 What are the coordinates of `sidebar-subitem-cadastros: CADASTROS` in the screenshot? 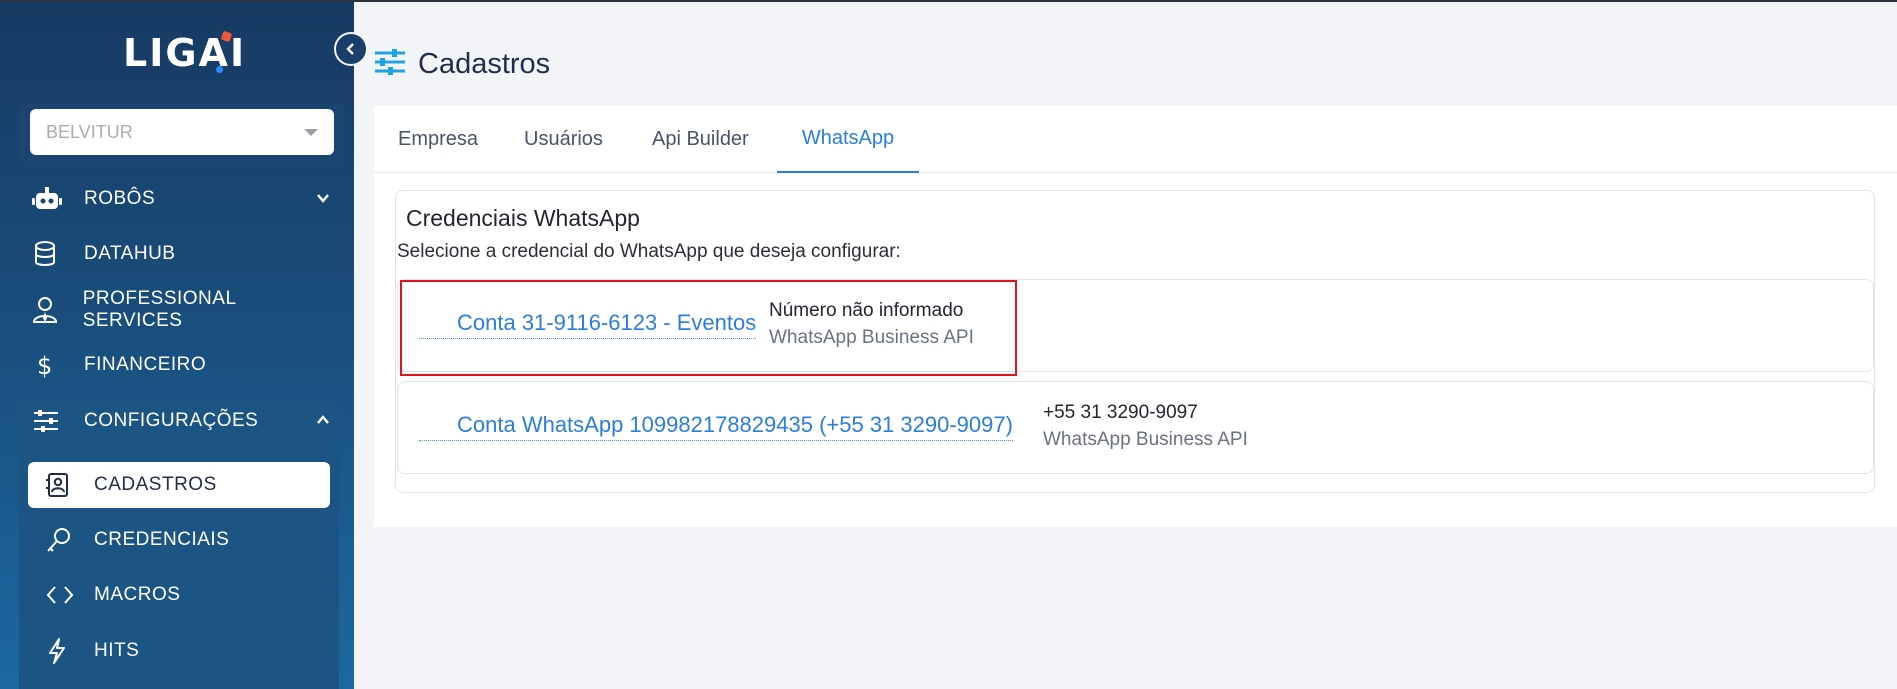 It's located at (179, 485).